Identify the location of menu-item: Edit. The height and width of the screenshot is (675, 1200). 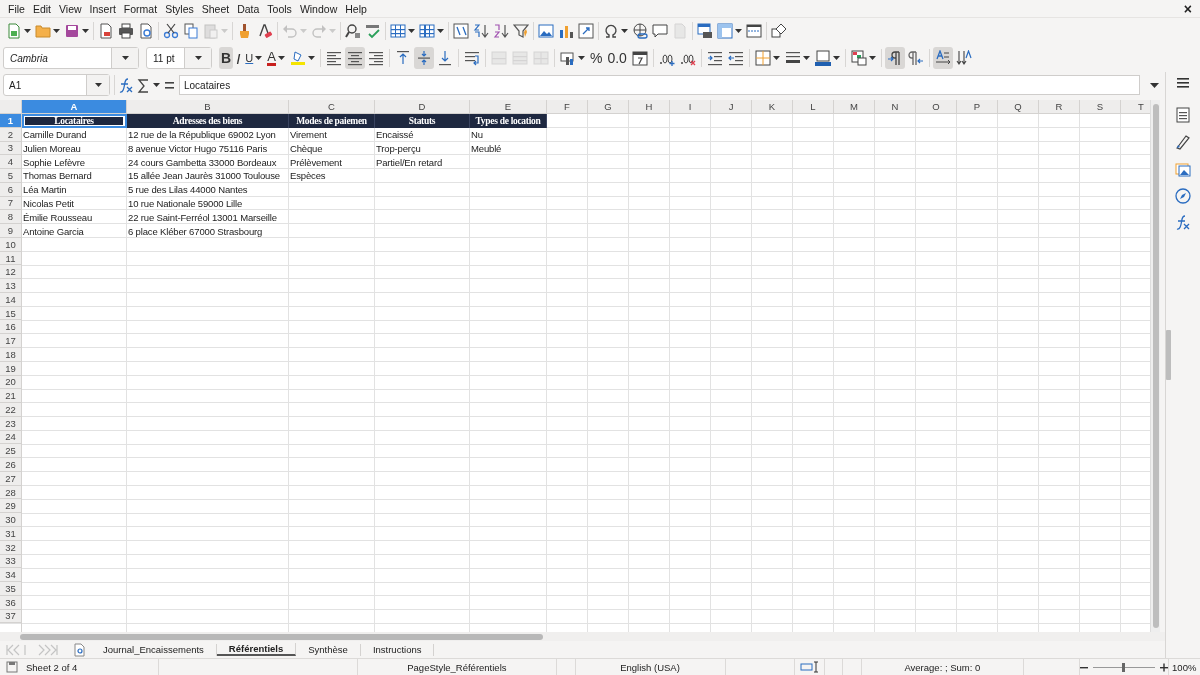
(41, 8).